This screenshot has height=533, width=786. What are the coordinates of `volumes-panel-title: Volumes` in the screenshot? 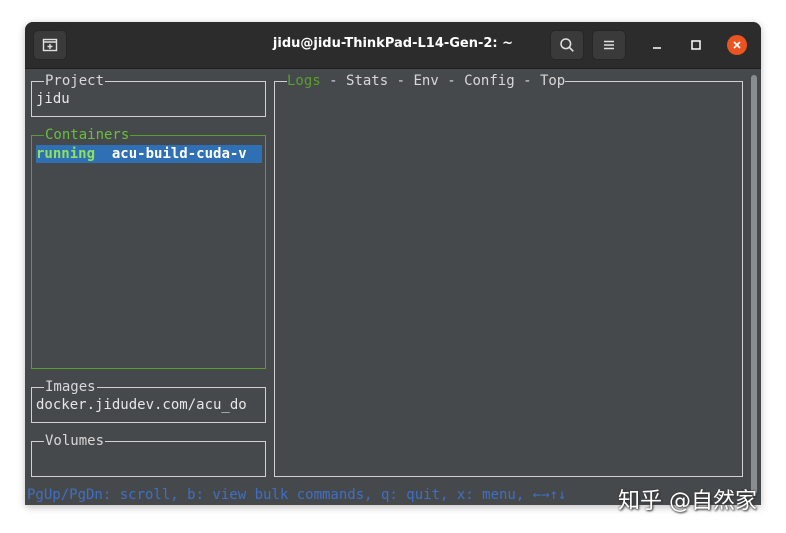 It's located at (75, 441).